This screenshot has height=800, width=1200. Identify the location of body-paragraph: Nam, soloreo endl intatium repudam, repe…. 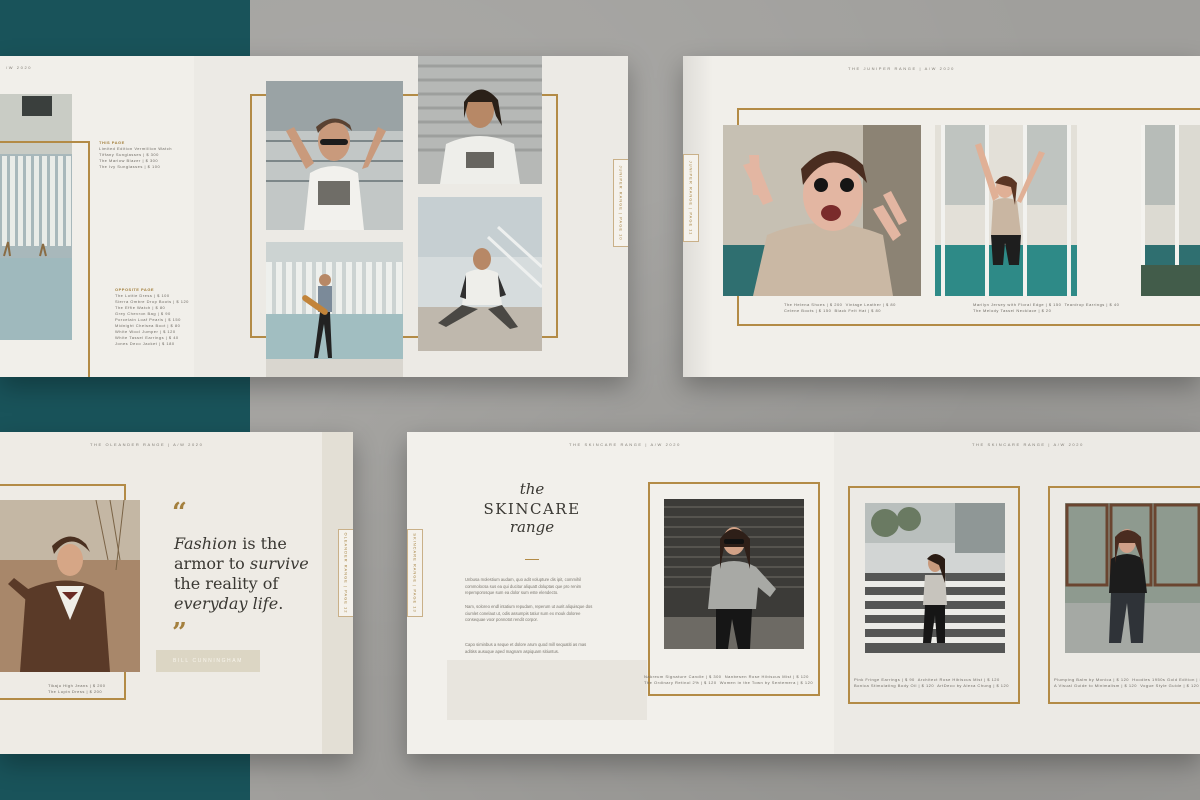
(529, 613).